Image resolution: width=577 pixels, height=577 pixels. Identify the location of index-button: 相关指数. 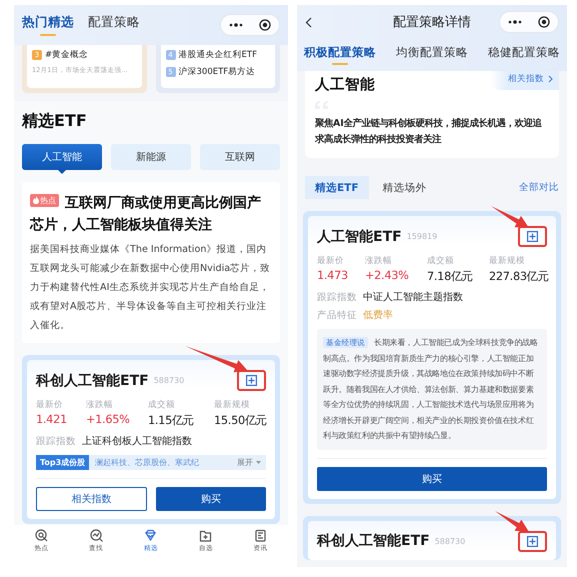
(91, 499).